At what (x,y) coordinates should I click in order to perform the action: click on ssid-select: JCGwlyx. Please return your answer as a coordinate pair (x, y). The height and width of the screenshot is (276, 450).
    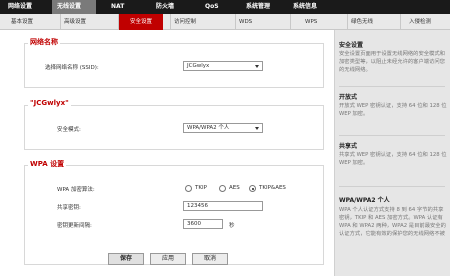
    Looking at the image, I should click on (223, 66).